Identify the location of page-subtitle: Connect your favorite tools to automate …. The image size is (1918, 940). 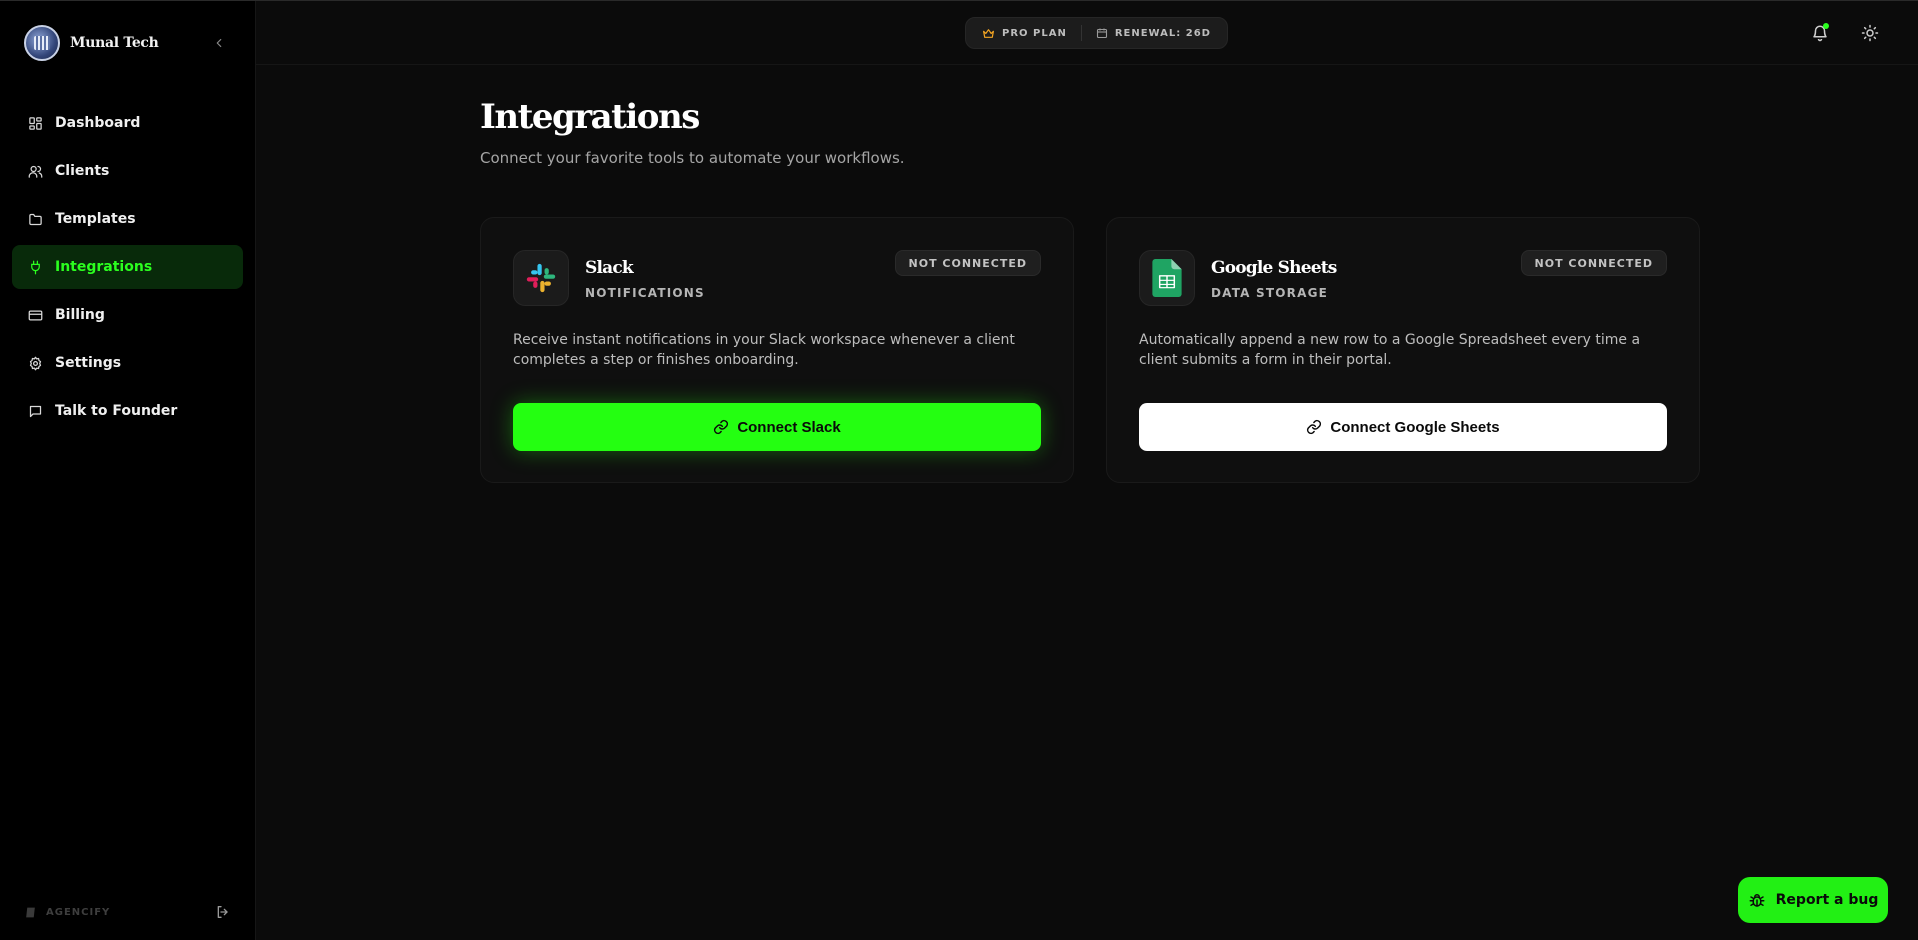
(692, 158).